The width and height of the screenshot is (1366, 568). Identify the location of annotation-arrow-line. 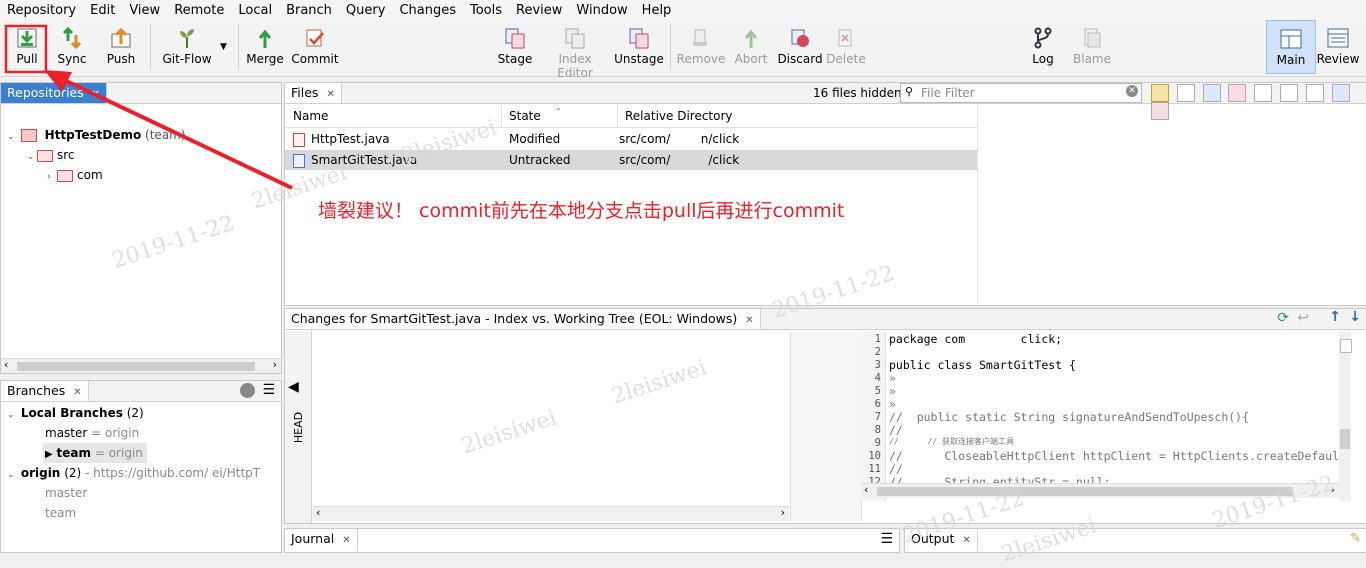
(176, 133).